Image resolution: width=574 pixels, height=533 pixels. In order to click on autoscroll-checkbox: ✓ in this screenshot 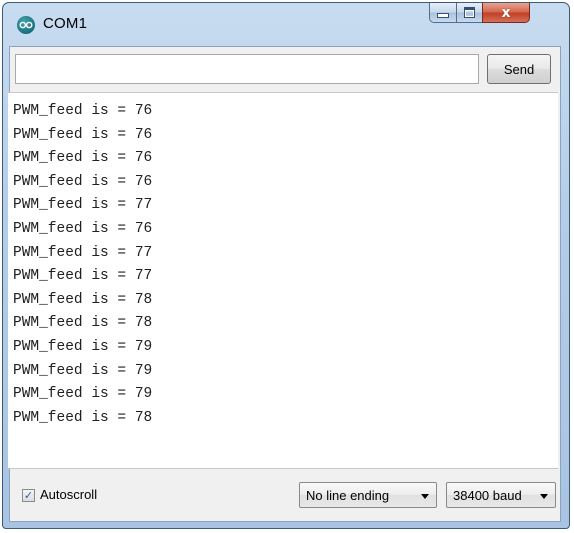, I will do `click(28, 495)`.